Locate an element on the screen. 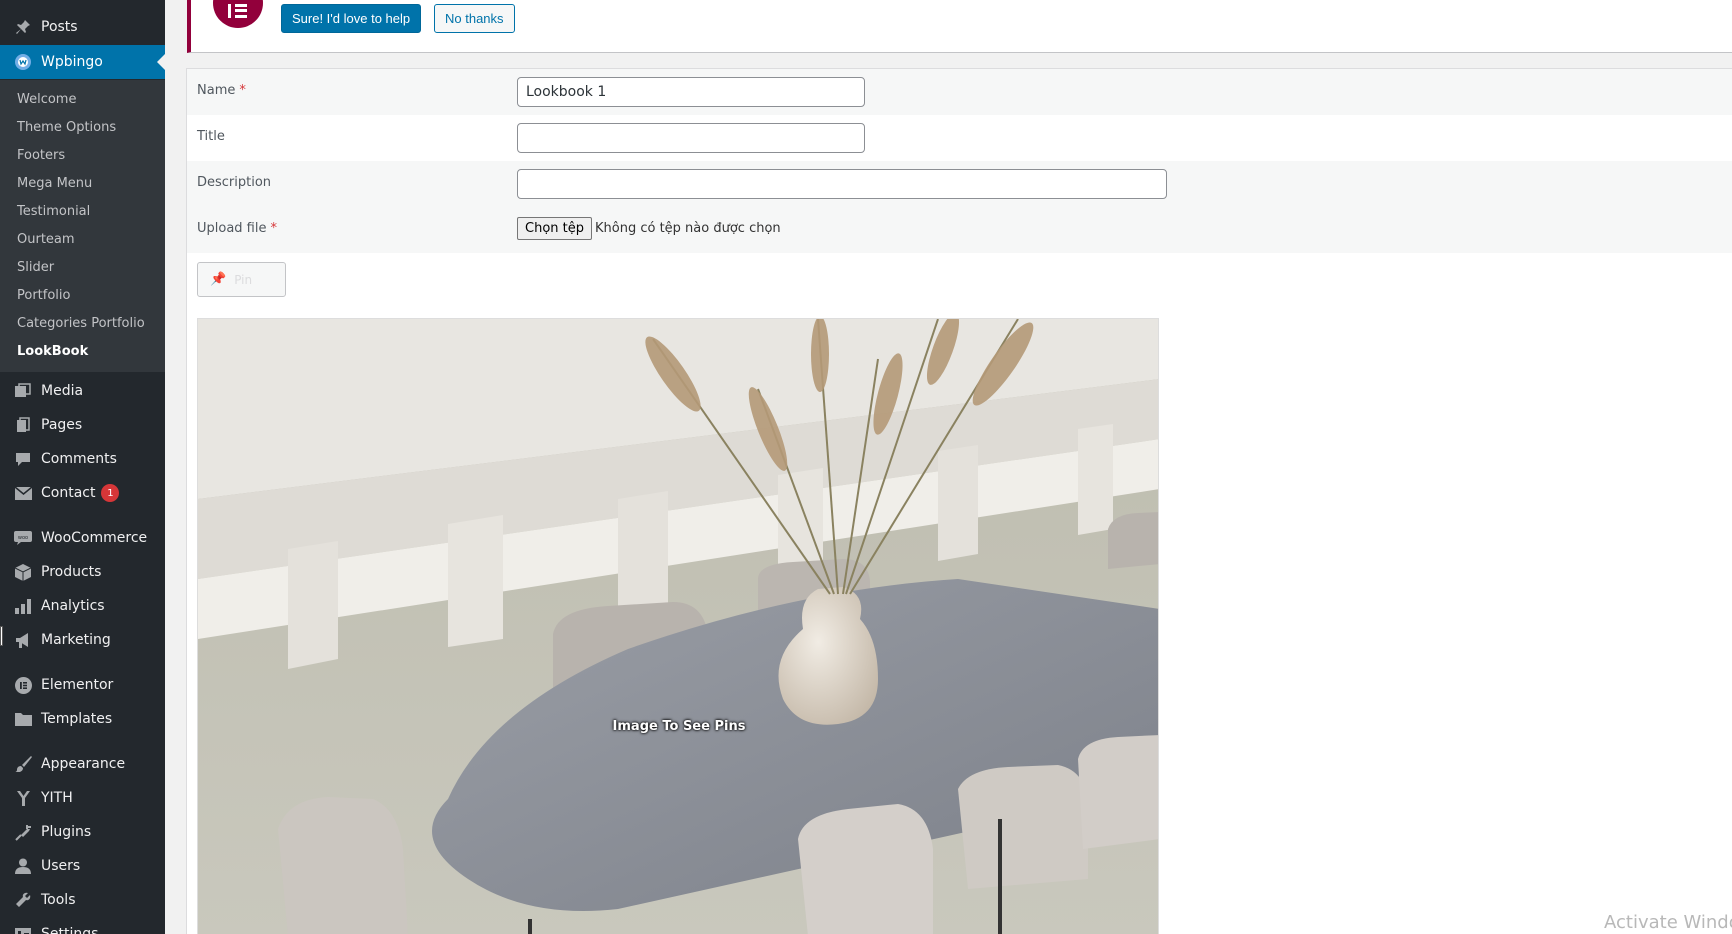  pushpin-icon is located at coordinates (23, 27).